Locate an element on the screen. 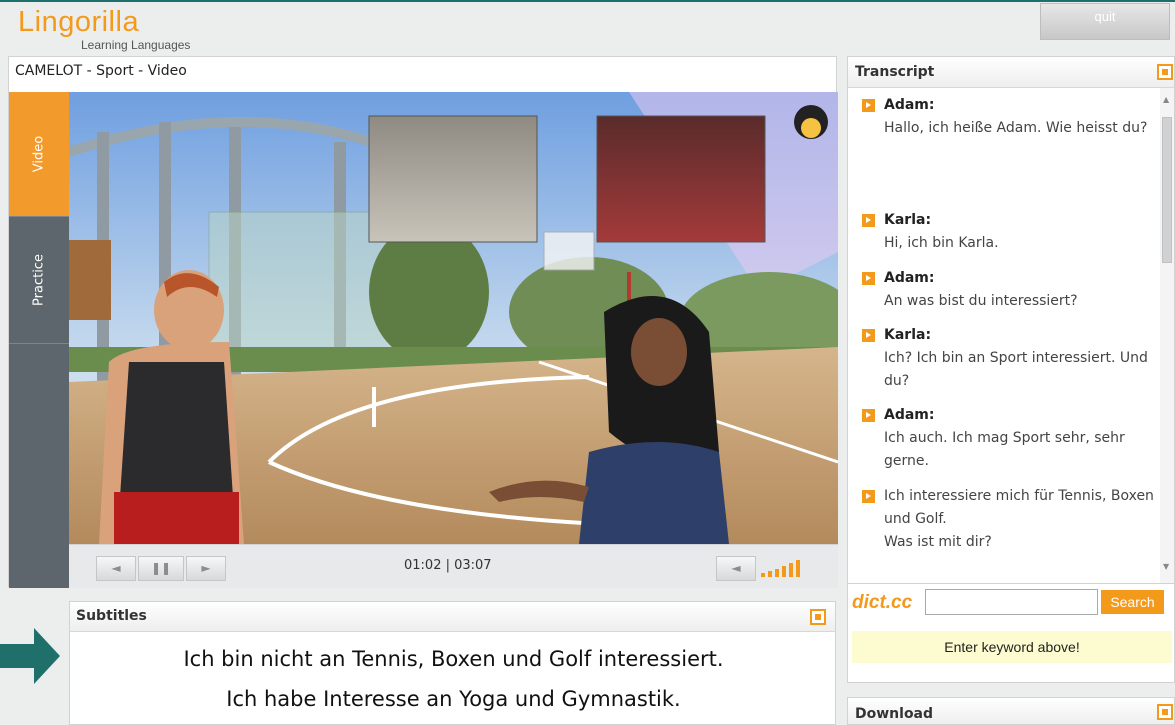 This screenshot has width=1175, height=725. line-text: Was ist mit dir? is located at coordinates (938, 542).